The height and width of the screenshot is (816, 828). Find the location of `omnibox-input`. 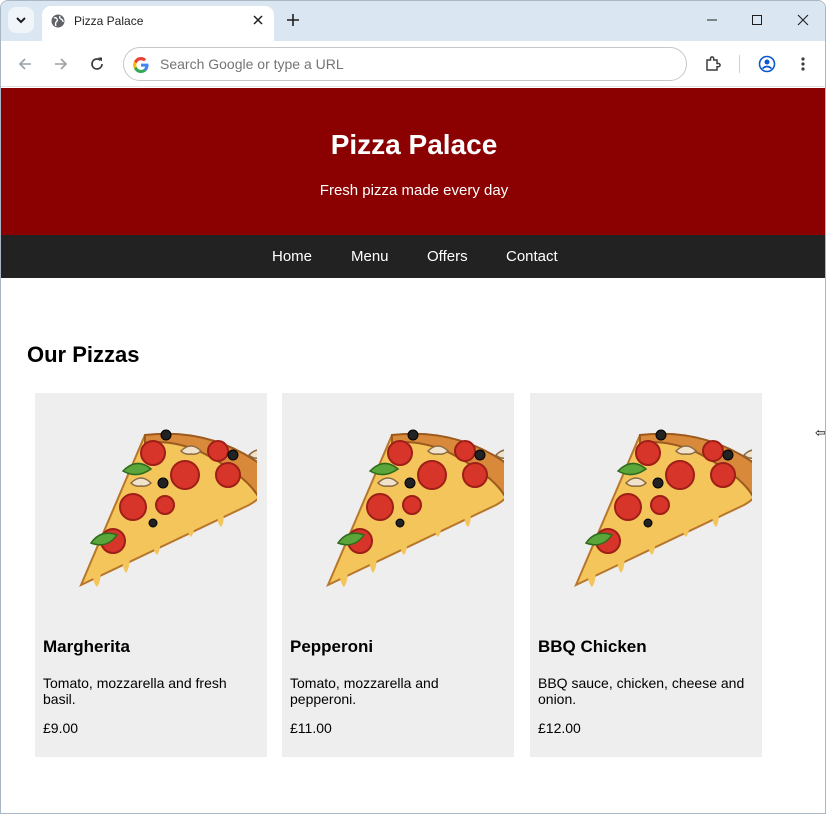

omnibox-input is located at coordinates (410, 64).